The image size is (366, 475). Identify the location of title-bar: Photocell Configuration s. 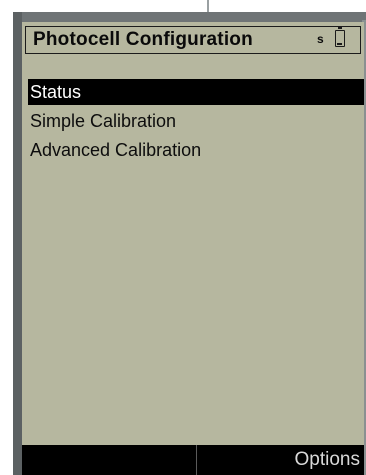
(193, 40).